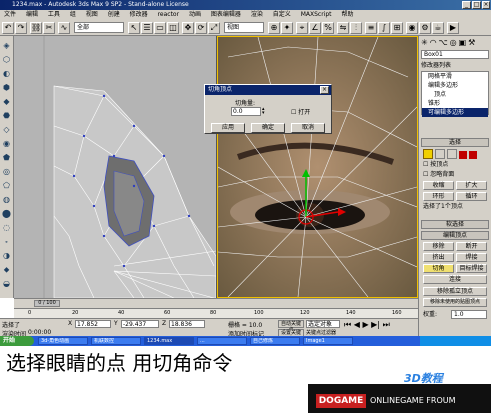  What do you see at coordinates (476, 5) in the screenshot?
I see `maximize-button: □` at bounding box center [476, 5].